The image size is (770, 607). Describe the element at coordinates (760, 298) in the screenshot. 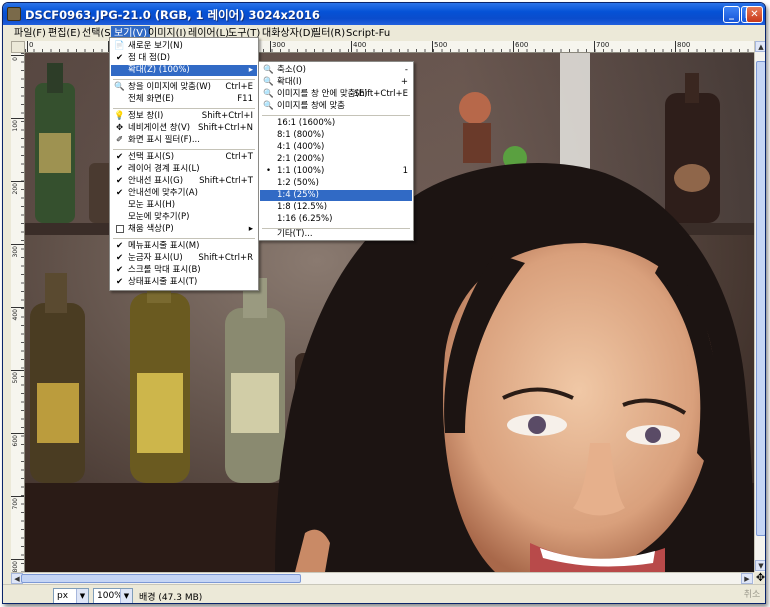

I see `vertical-scroll-thumb` at that location.